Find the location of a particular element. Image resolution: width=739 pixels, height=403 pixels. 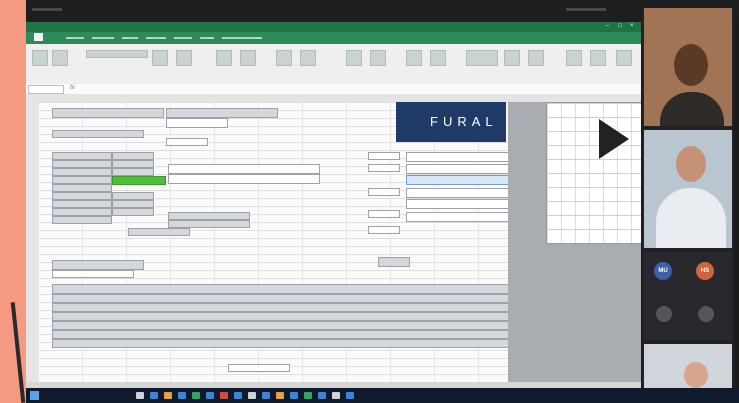

footer-cell is located at coordinates (259, 368).